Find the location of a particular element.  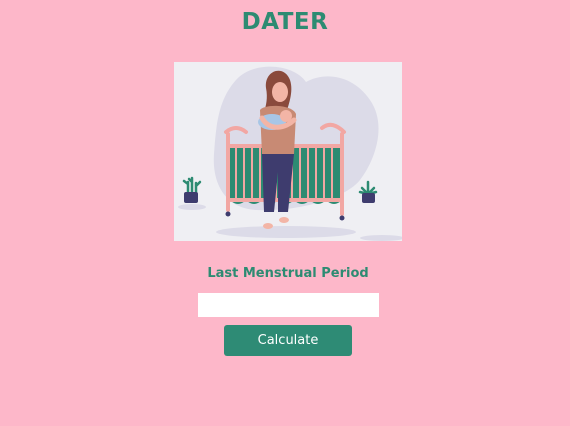

lmp-label: Last Menstrual Period is located at coordinates (288, 273).